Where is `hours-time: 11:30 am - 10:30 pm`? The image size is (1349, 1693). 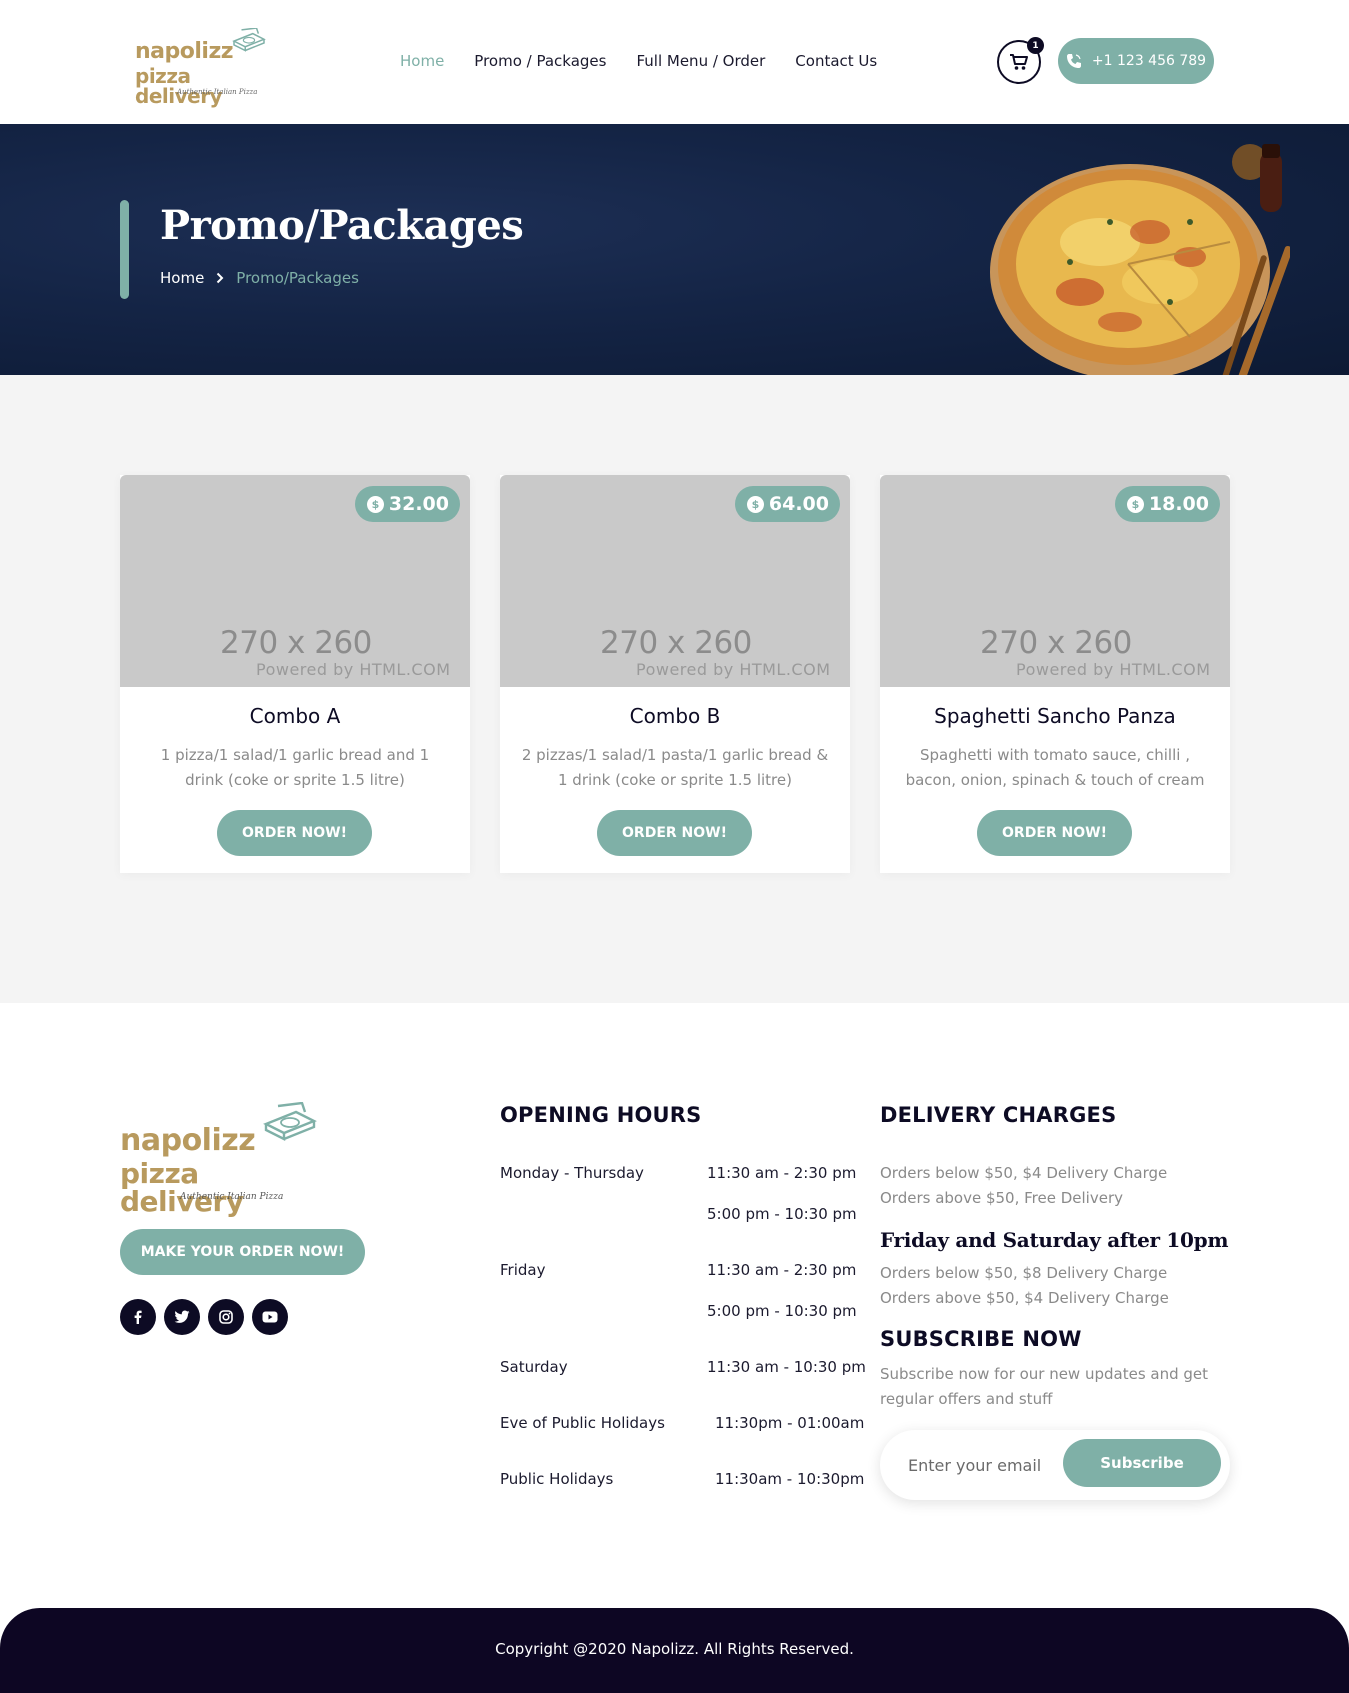
hours-time: 11:30 am - 10:30 pm is located at coordinates (786, 1367).